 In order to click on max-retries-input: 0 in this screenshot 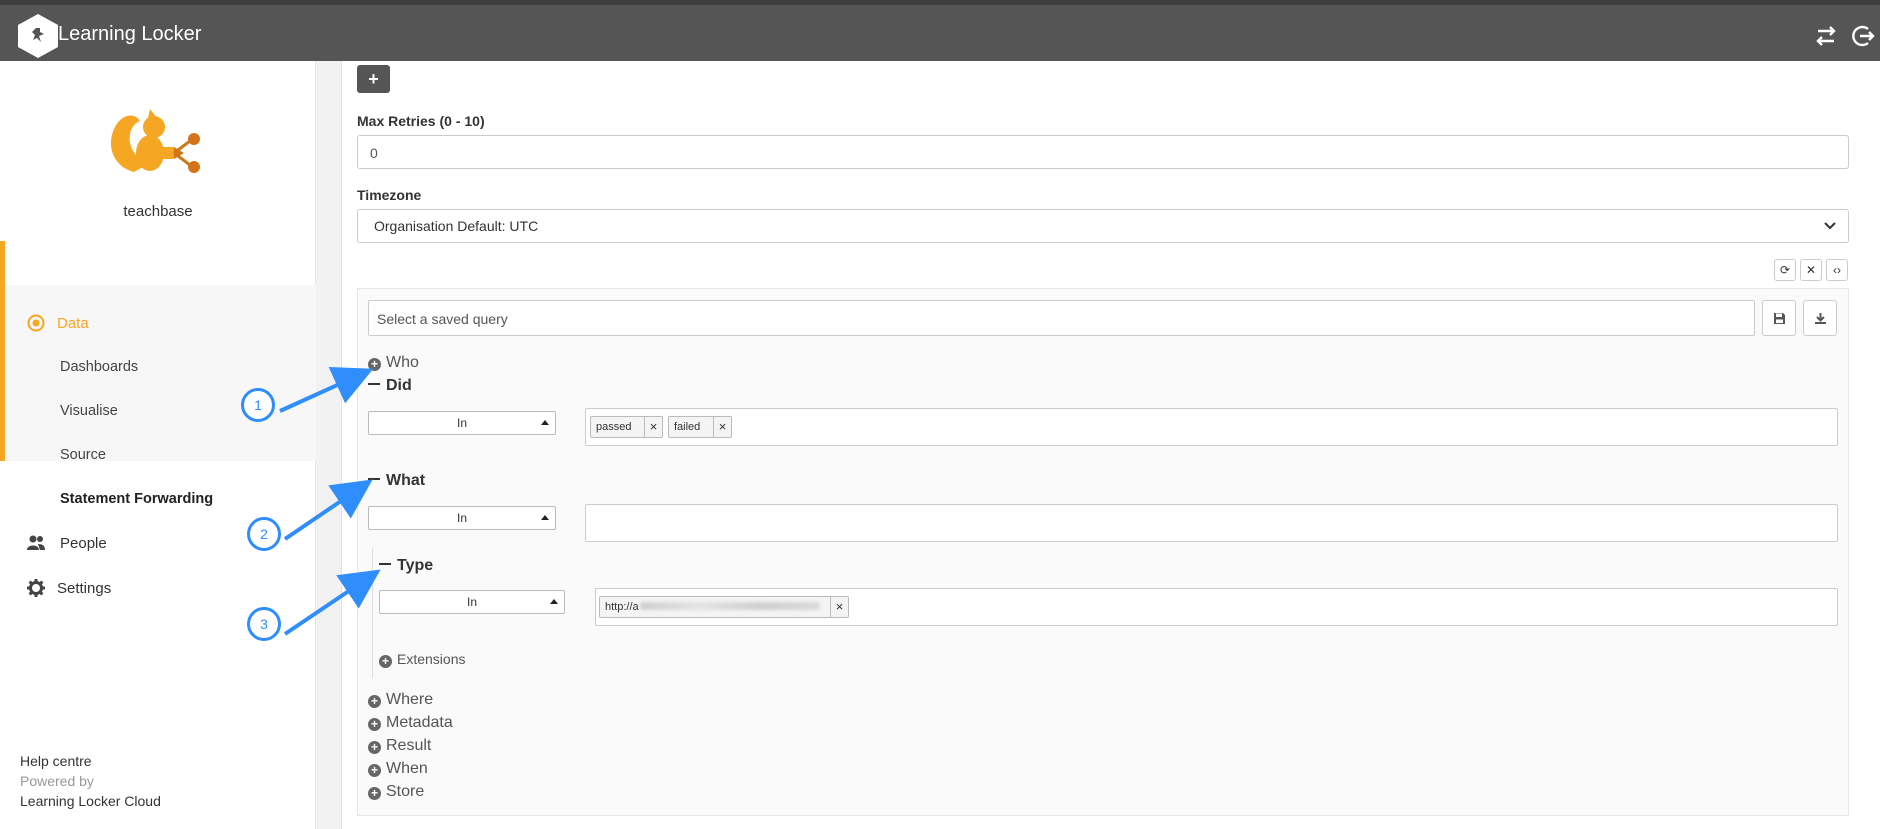, I will do `click(1103, 152)`.